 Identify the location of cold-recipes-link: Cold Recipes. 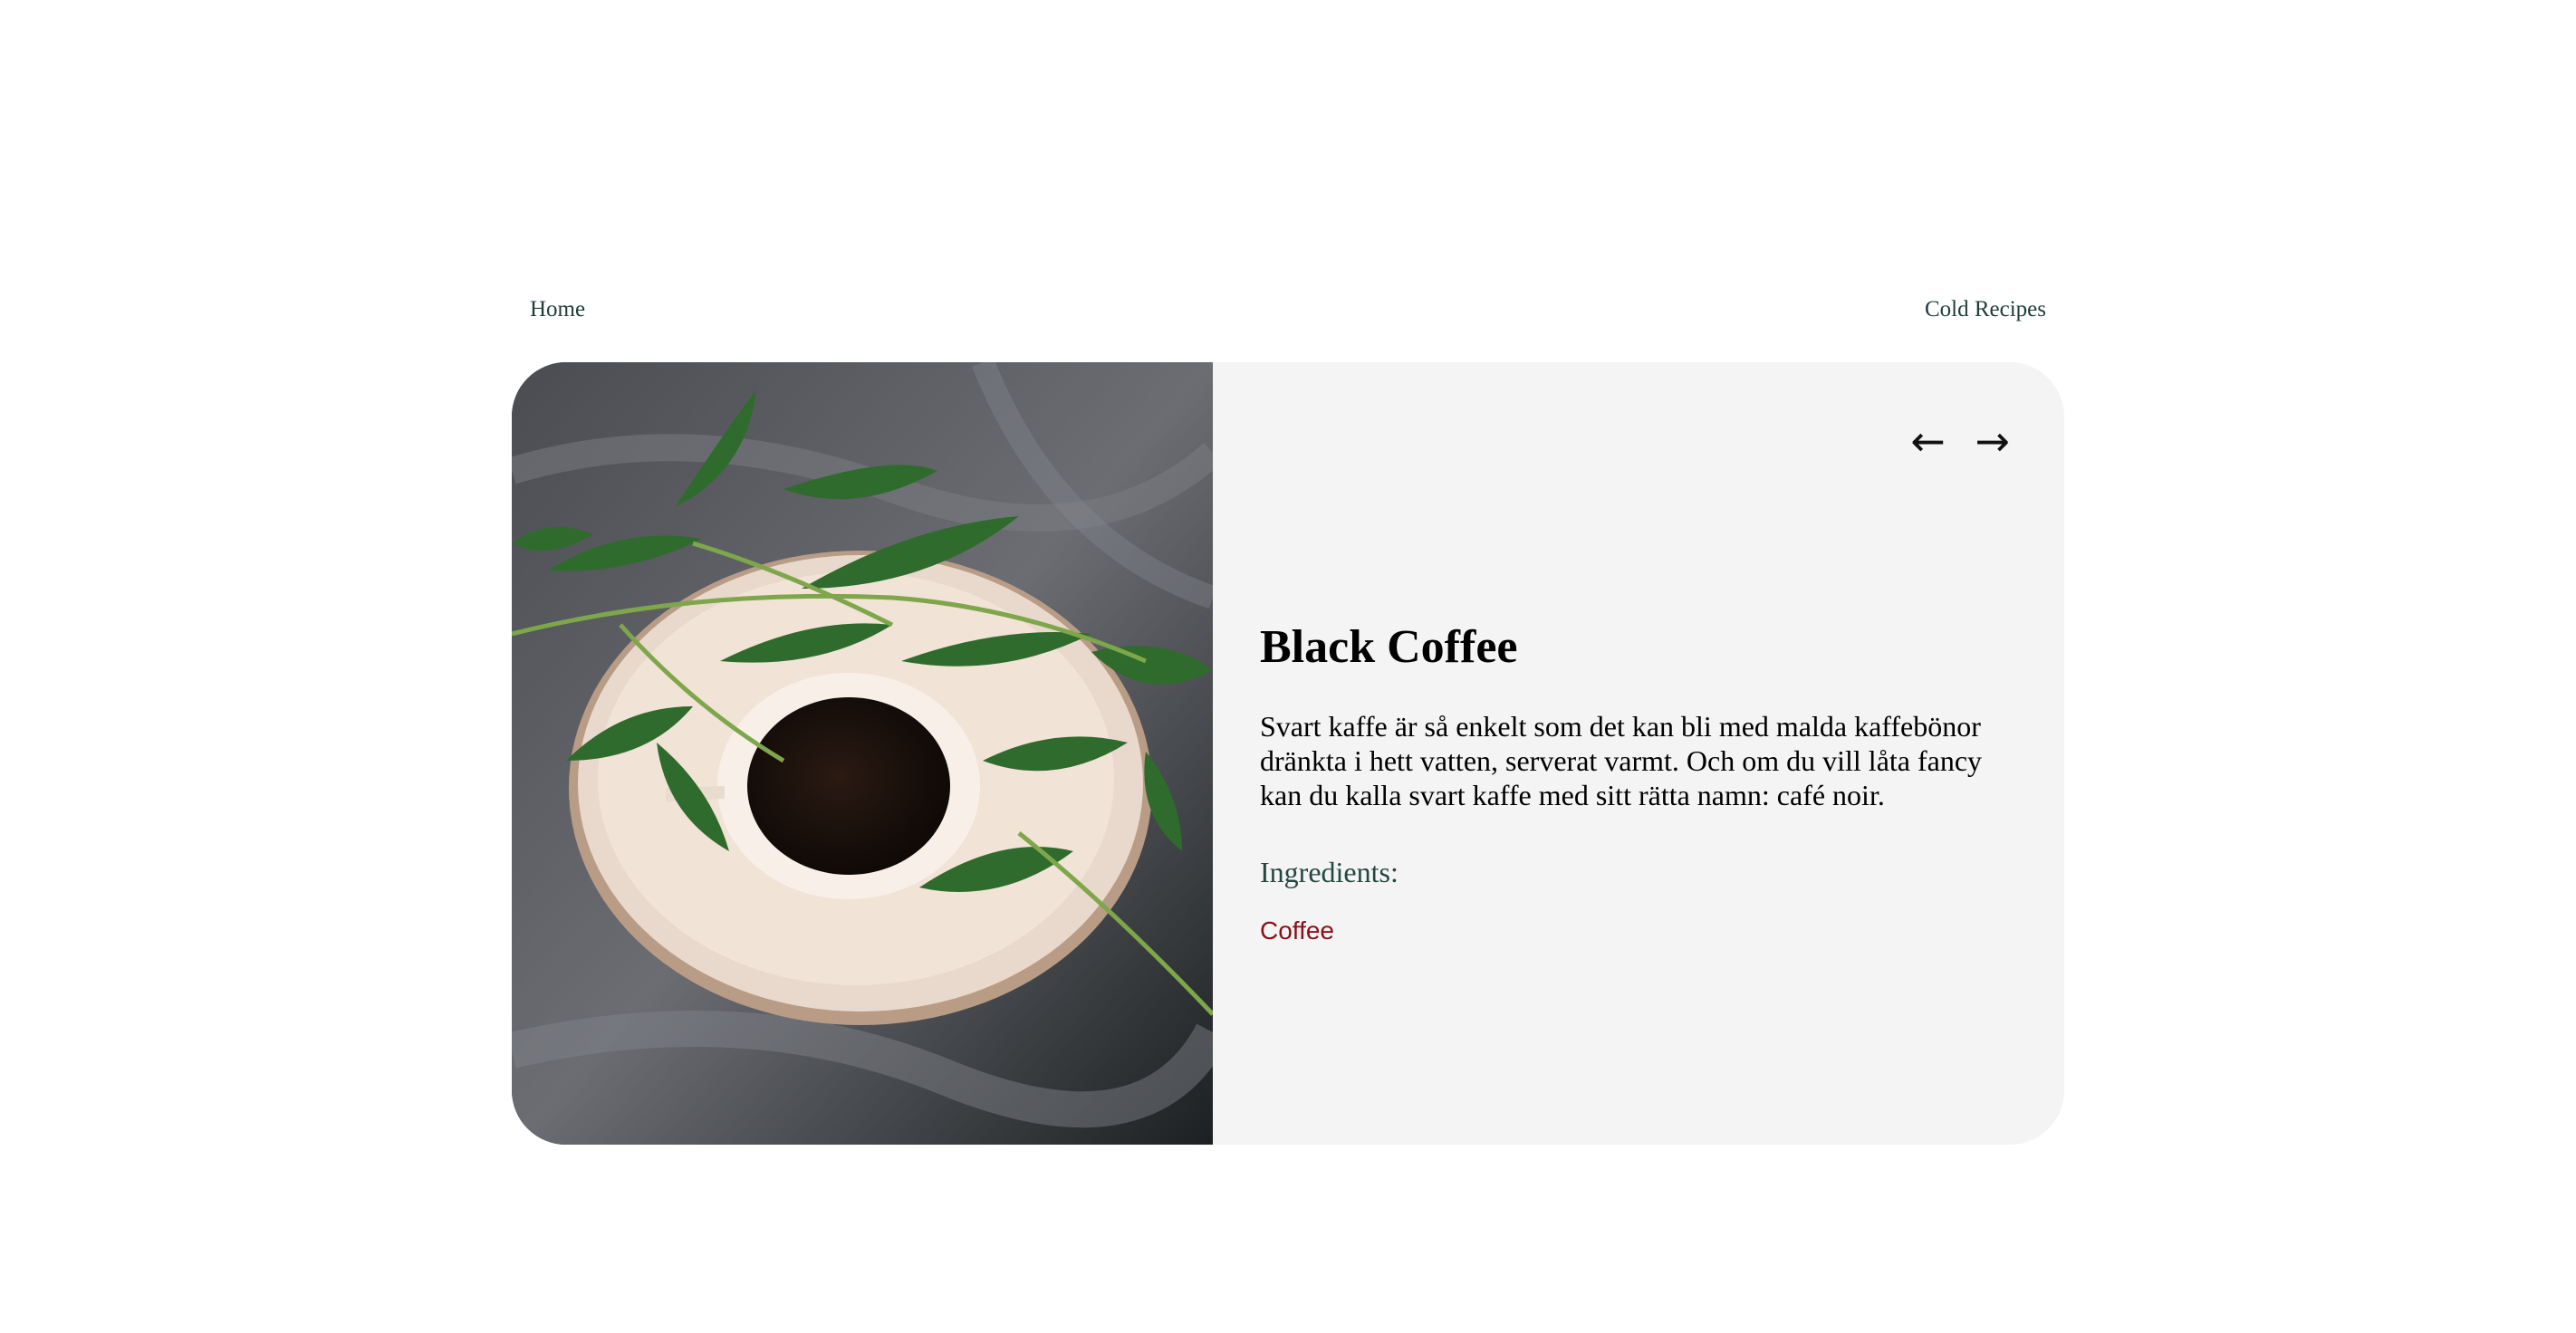
(1985, 310).